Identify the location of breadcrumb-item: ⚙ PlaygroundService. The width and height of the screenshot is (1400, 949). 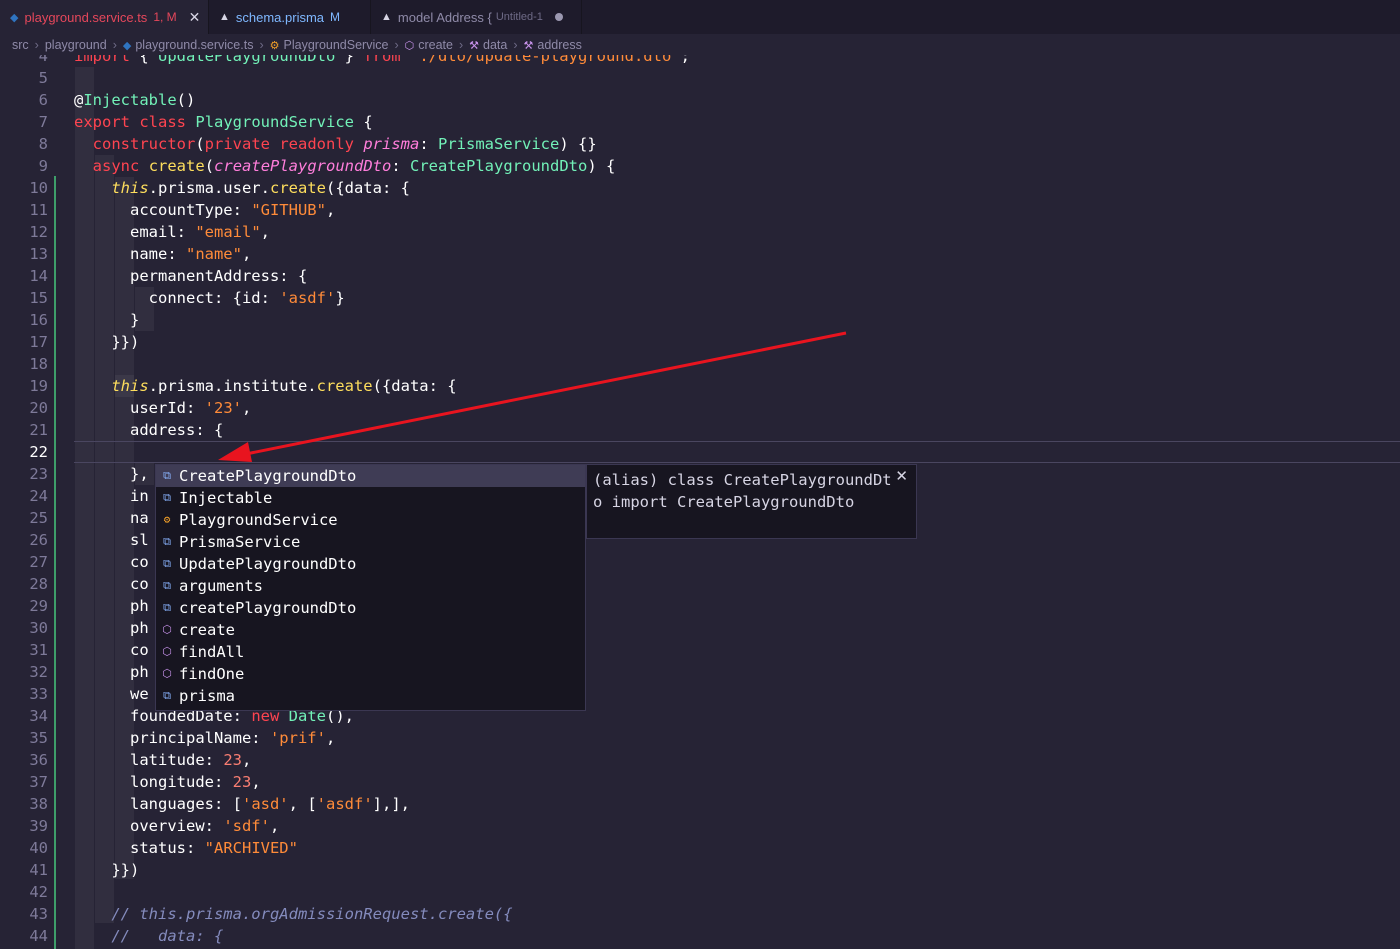
(329, 45).